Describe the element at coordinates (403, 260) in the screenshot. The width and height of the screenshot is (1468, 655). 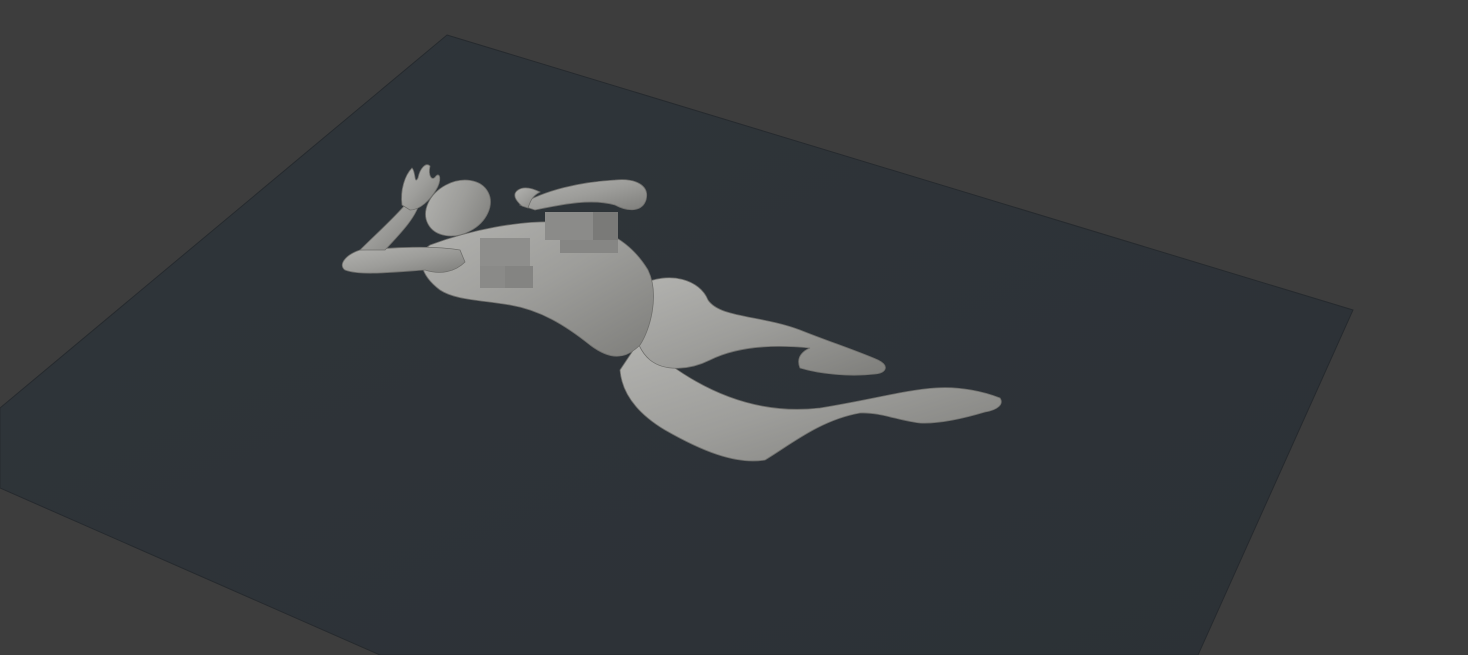
I see `mesh-arm-left` at that location.